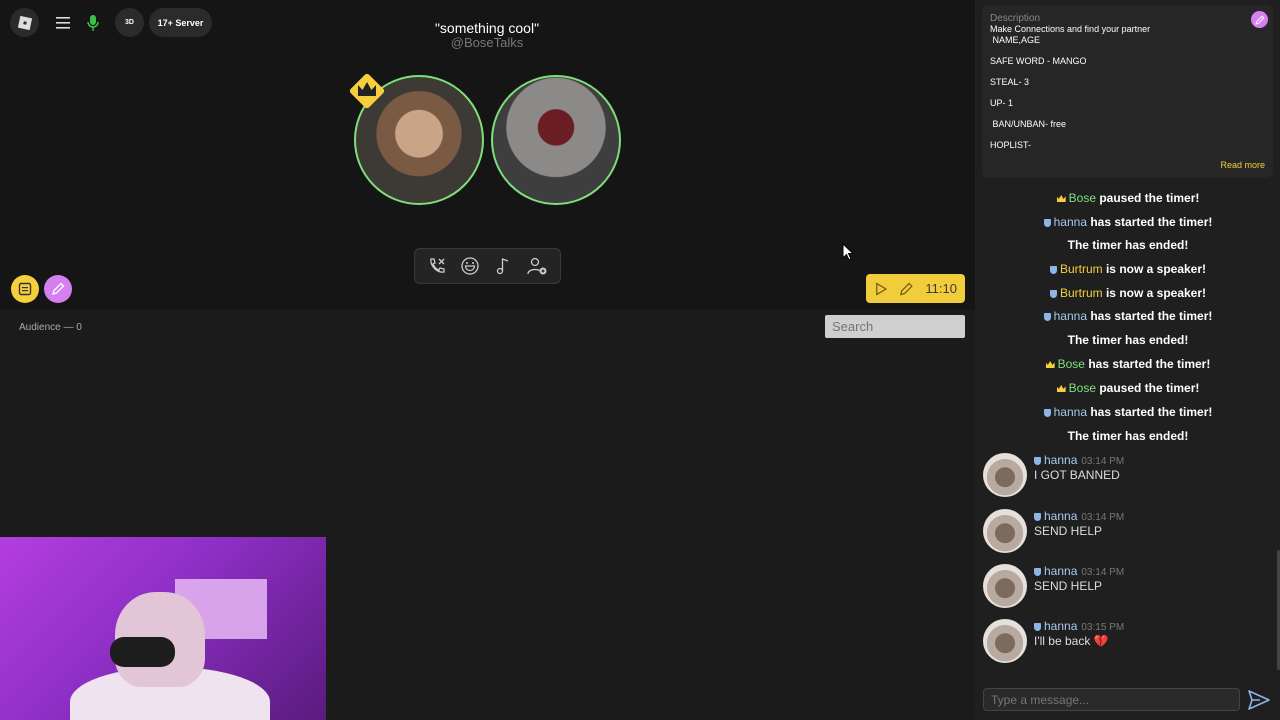 This screenshot has width=1280, height=720. I want to click on speaker-action-bar, so click(487, 266).